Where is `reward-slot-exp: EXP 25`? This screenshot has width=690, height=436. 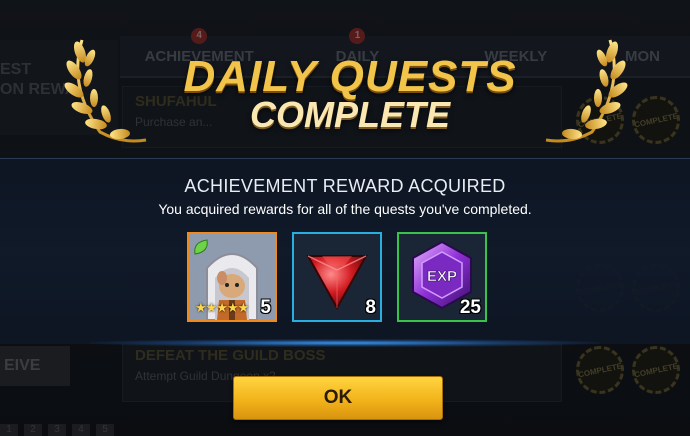
reward-slot-exp: EXP 25 is located at coordinates (442, 277).